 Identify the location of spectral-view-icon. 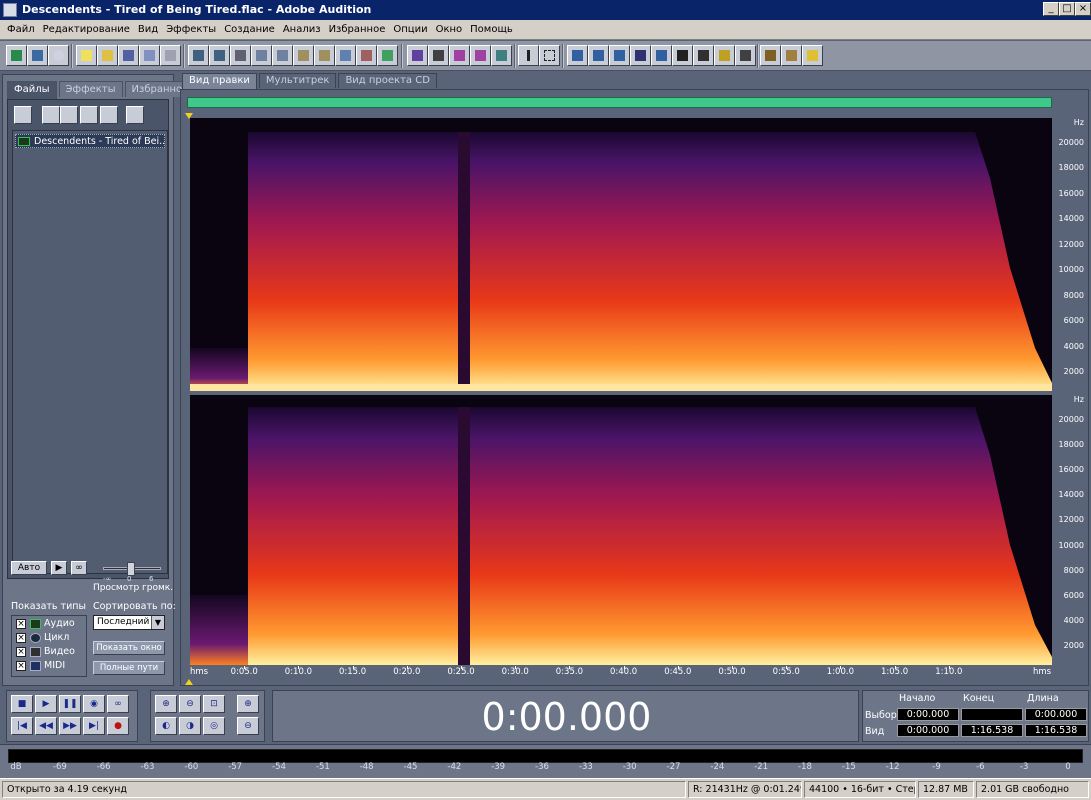
(438, 55).